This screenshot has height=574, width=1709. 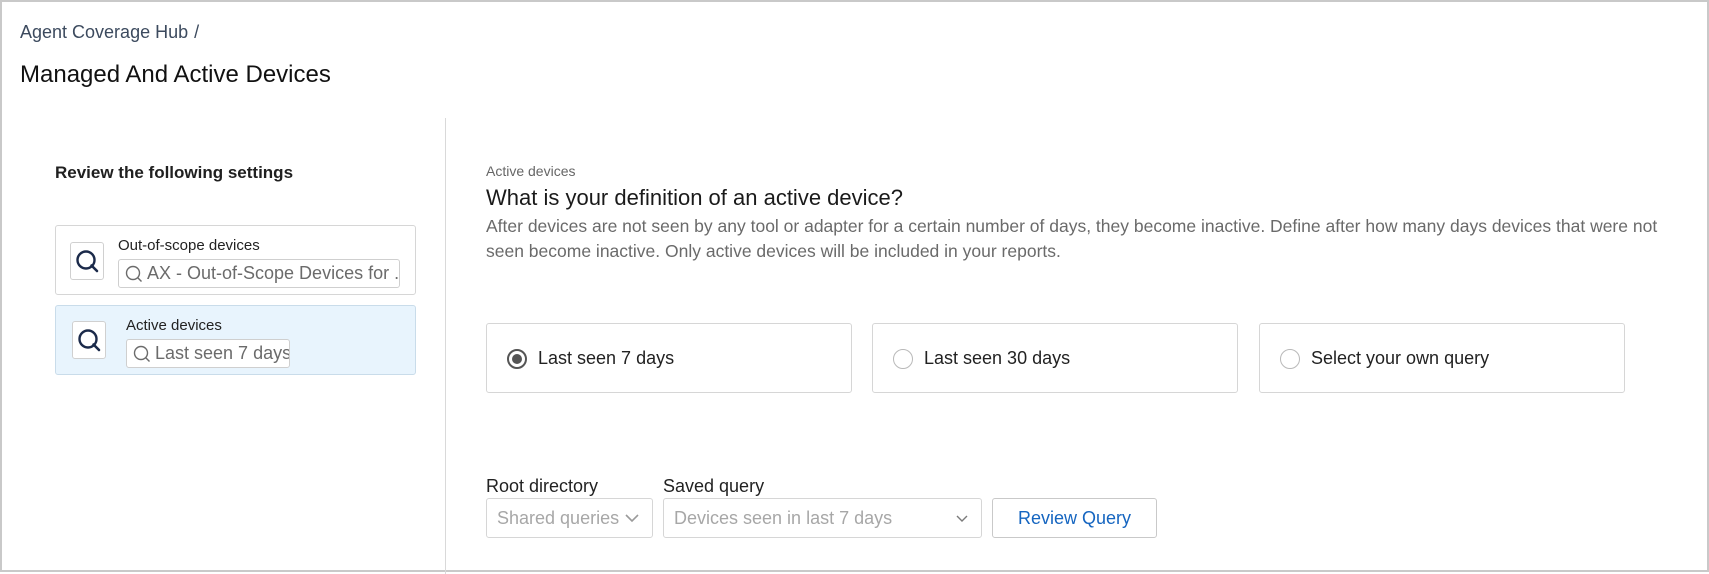 I want to click on option-last-seen-30-days: Last seen 30 days, so click(x=1055, y=358).